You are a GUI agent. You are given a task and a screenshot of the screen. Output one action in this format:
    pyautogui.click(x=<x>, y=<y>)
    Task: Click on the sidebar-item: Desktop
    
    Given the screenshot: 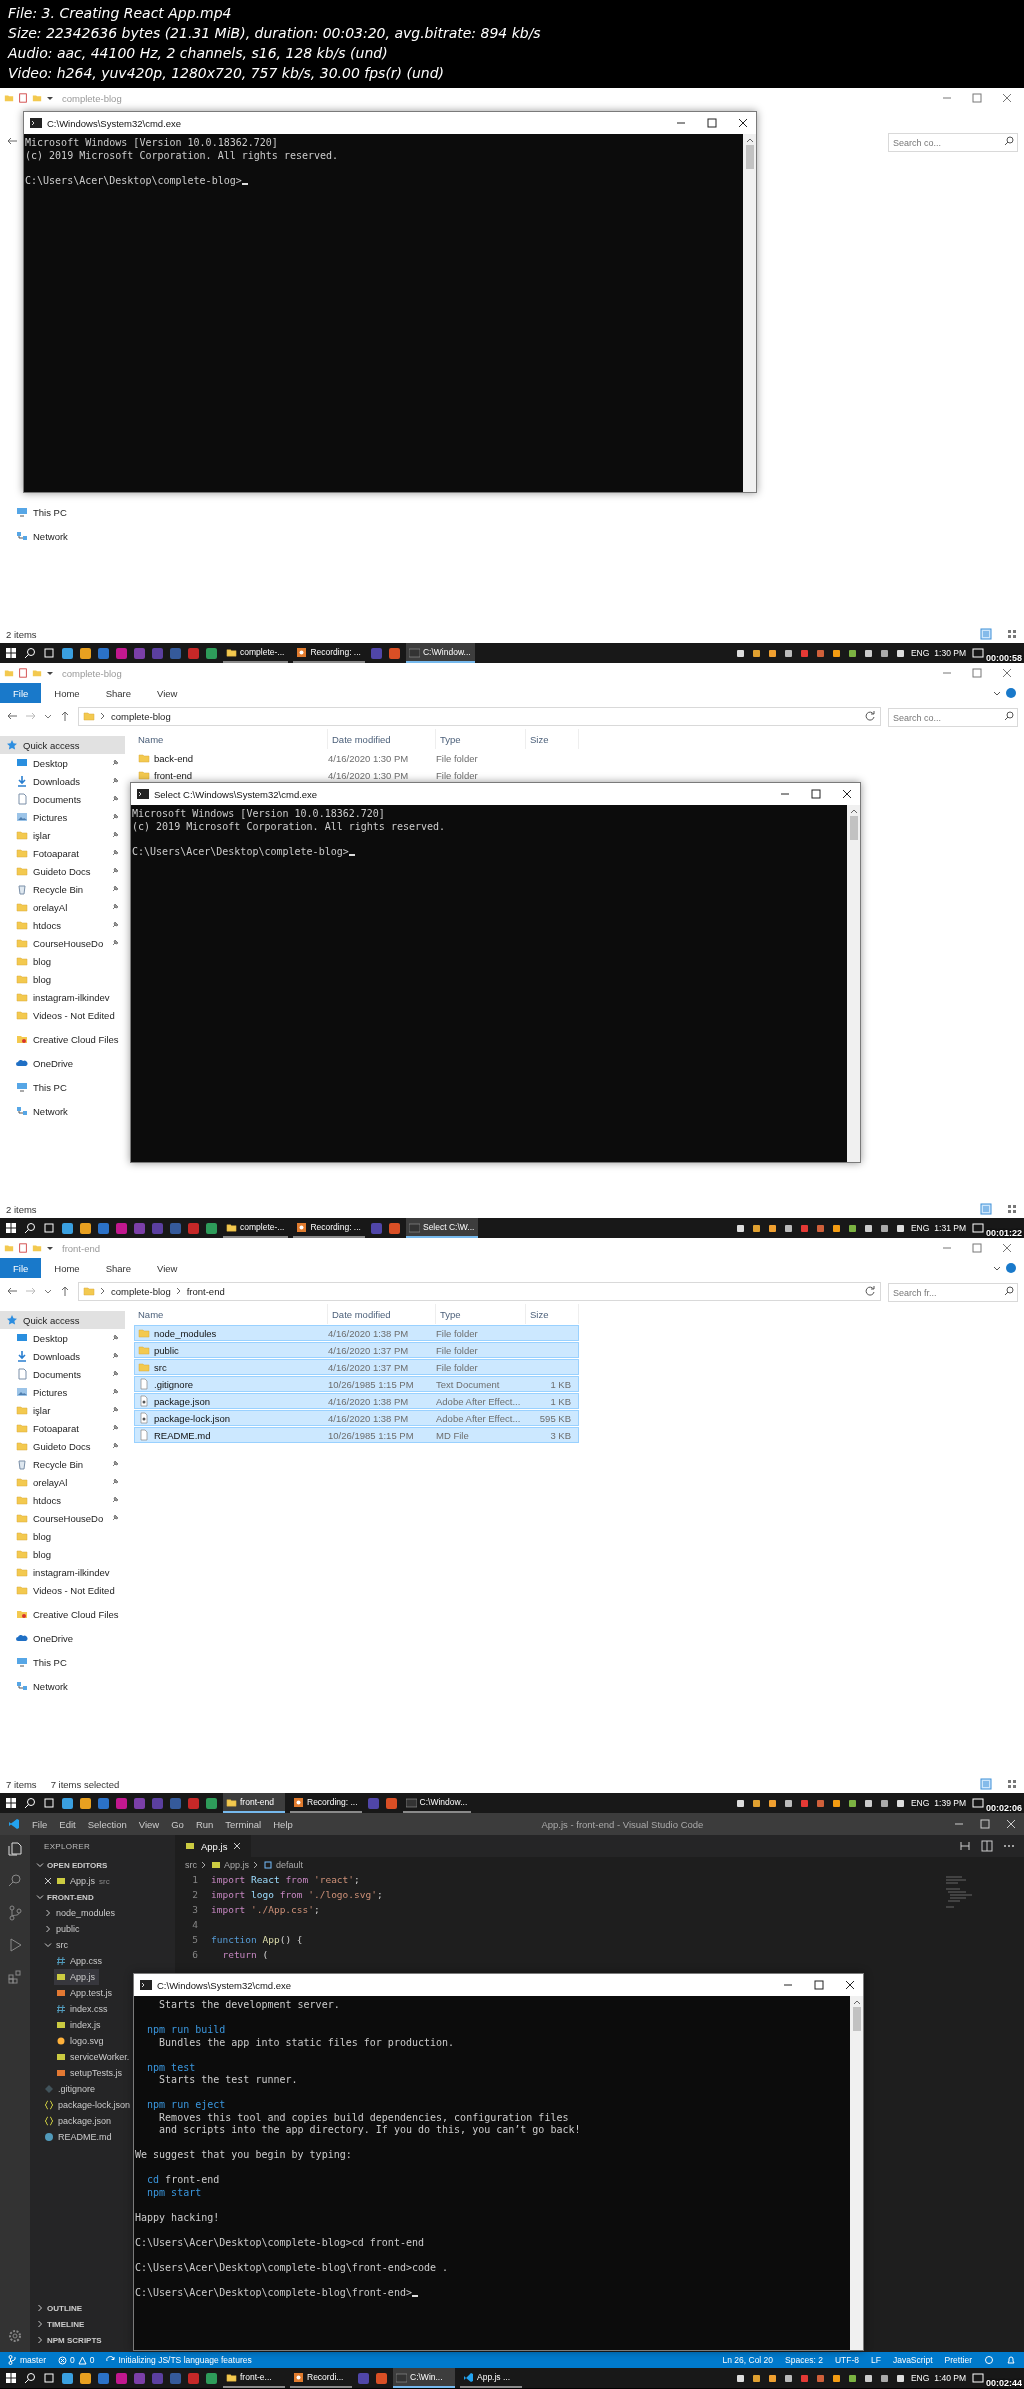 What is the action you would take?
    pyautogui.click(x=62, y=1338)
    